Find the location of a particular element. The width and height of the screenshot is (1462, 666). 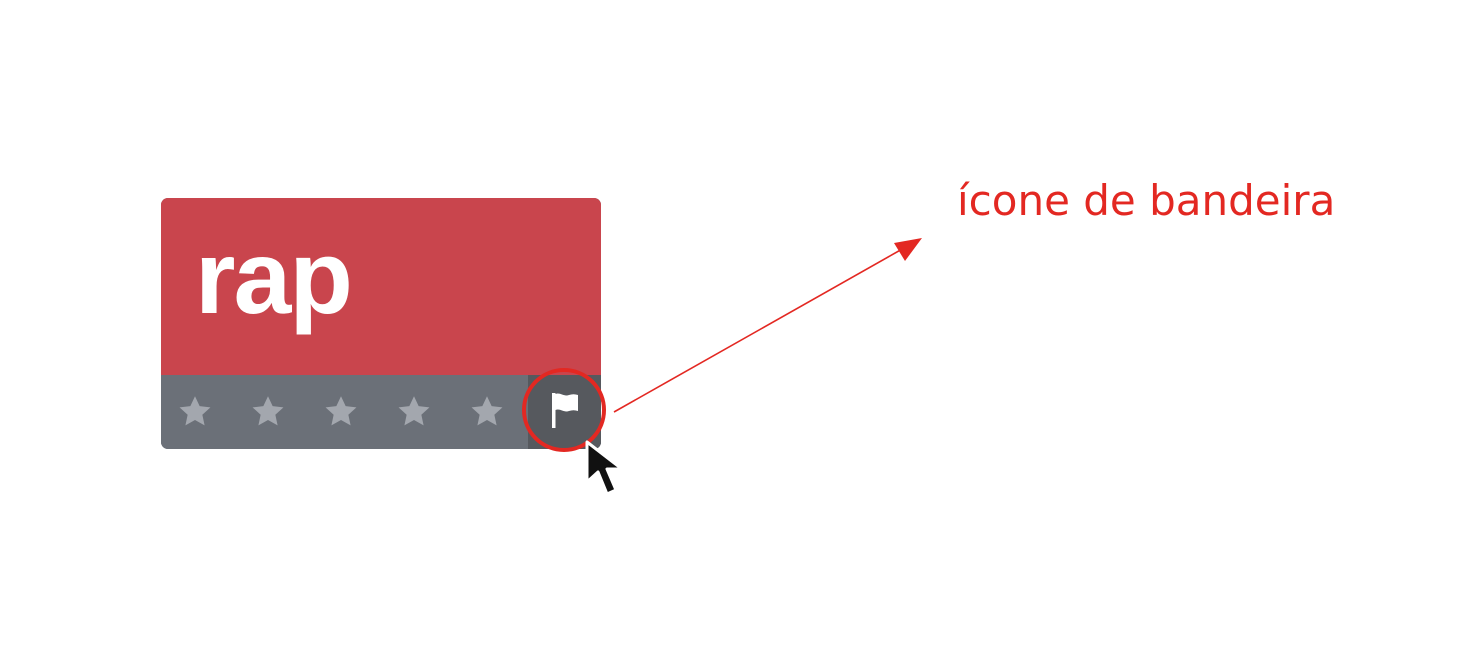

star-rating is located at coordinates (341, 412).